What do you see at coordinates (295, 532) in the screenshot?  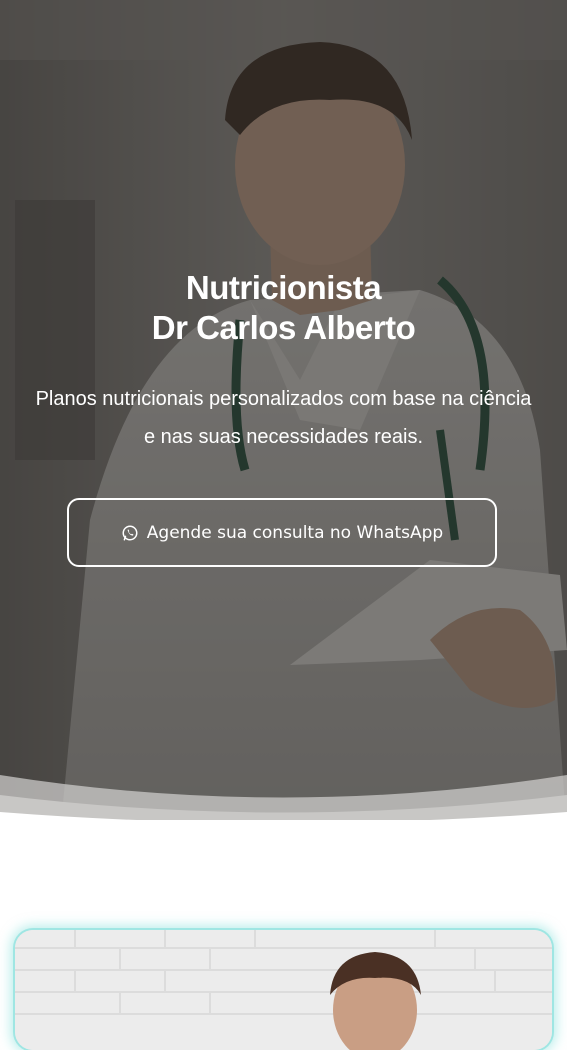 I see `whatsapp-cta-label: Agende sua consulta no WhatsApp` at bounding box center [295, 532].